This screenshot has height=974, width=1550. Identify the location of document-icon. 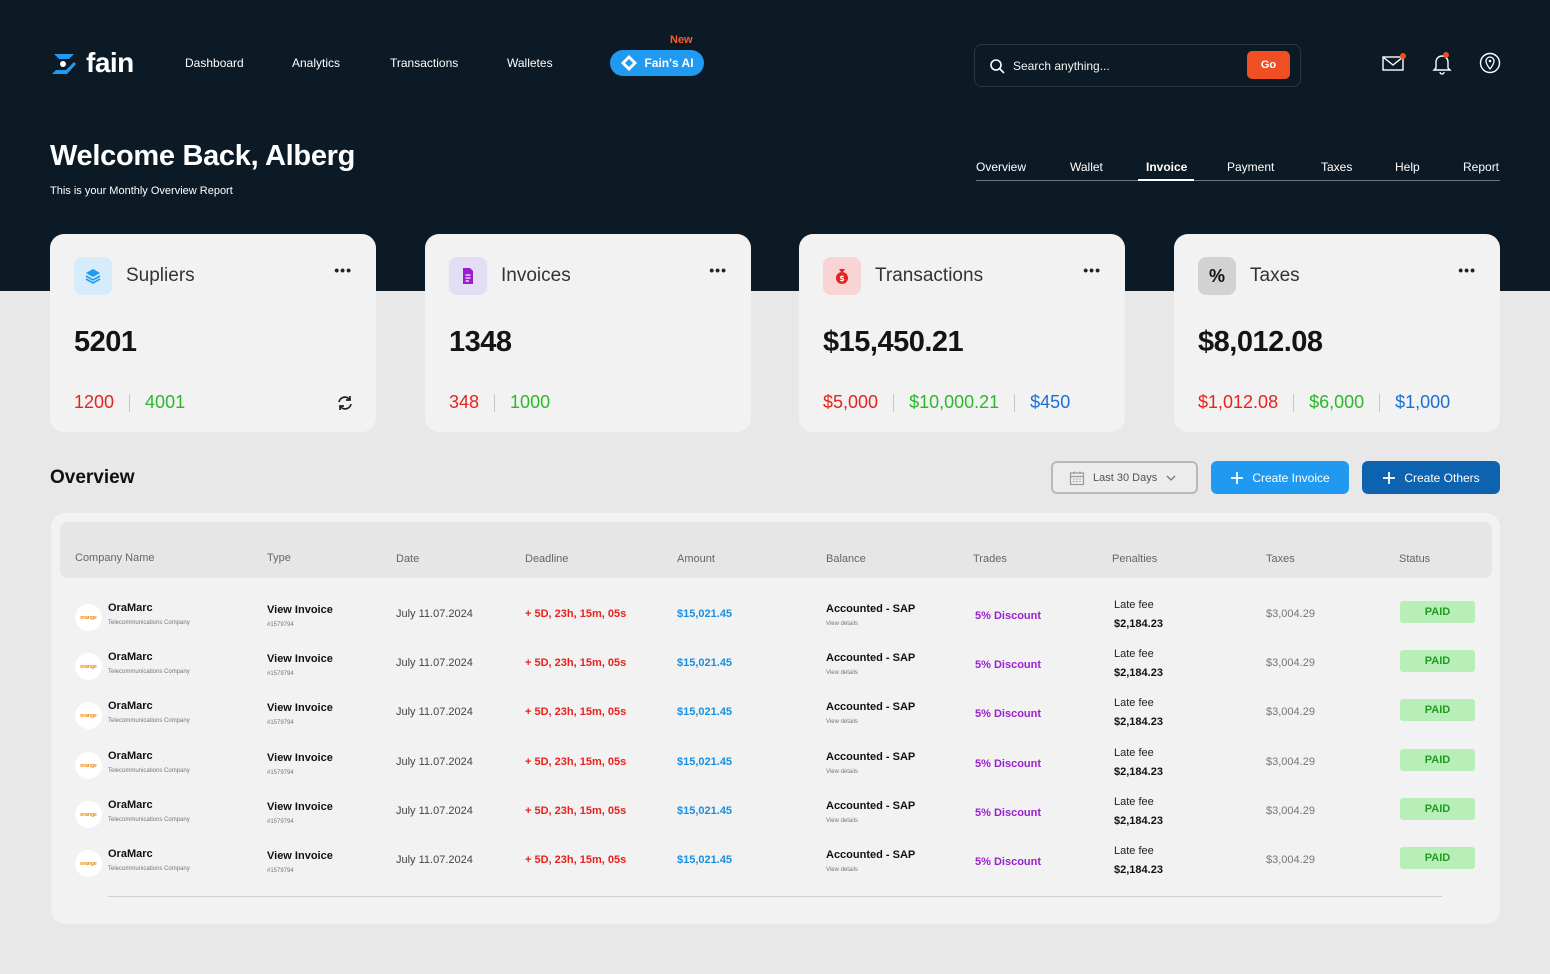
(468, 276).